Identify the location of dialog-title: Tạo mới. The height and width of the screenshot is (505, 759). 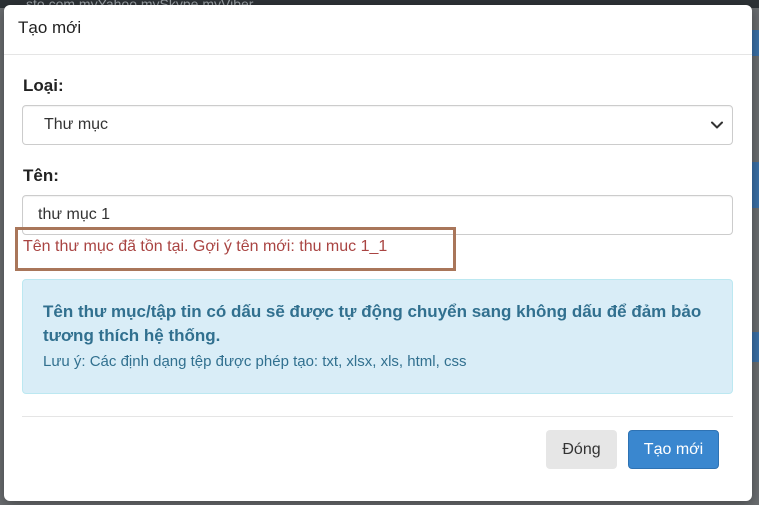
(50, 27).